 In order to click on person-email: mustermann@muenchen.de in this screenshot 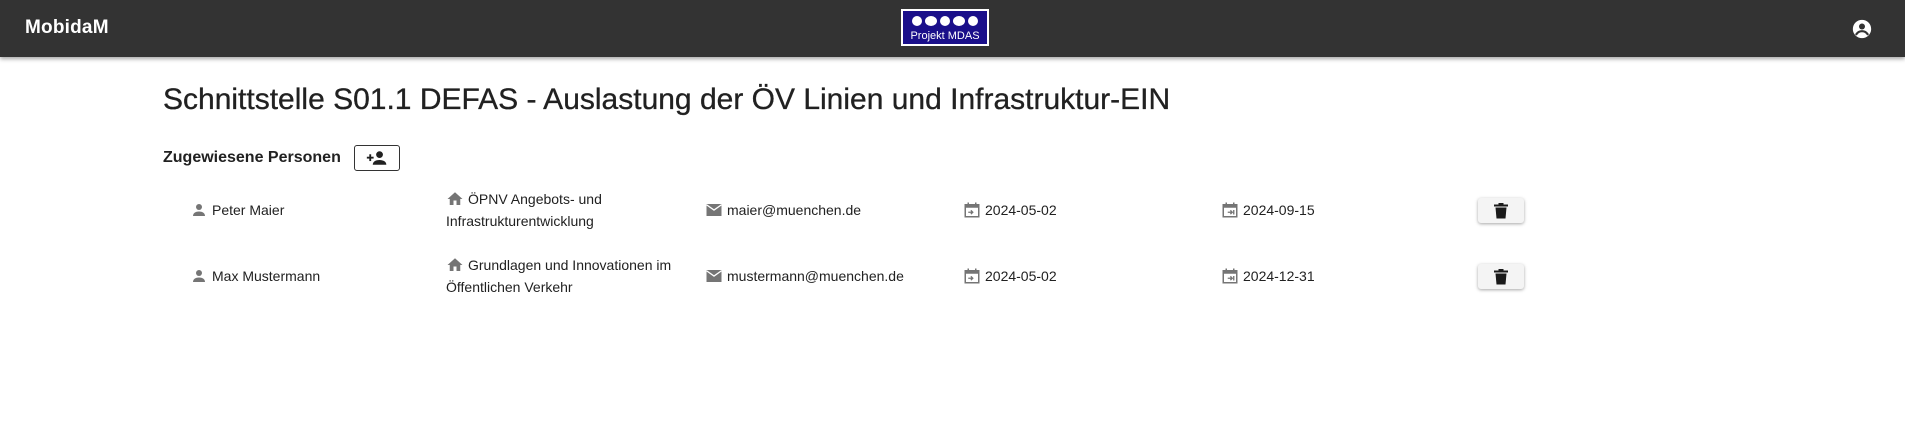, I will do `click(815, 276)`.